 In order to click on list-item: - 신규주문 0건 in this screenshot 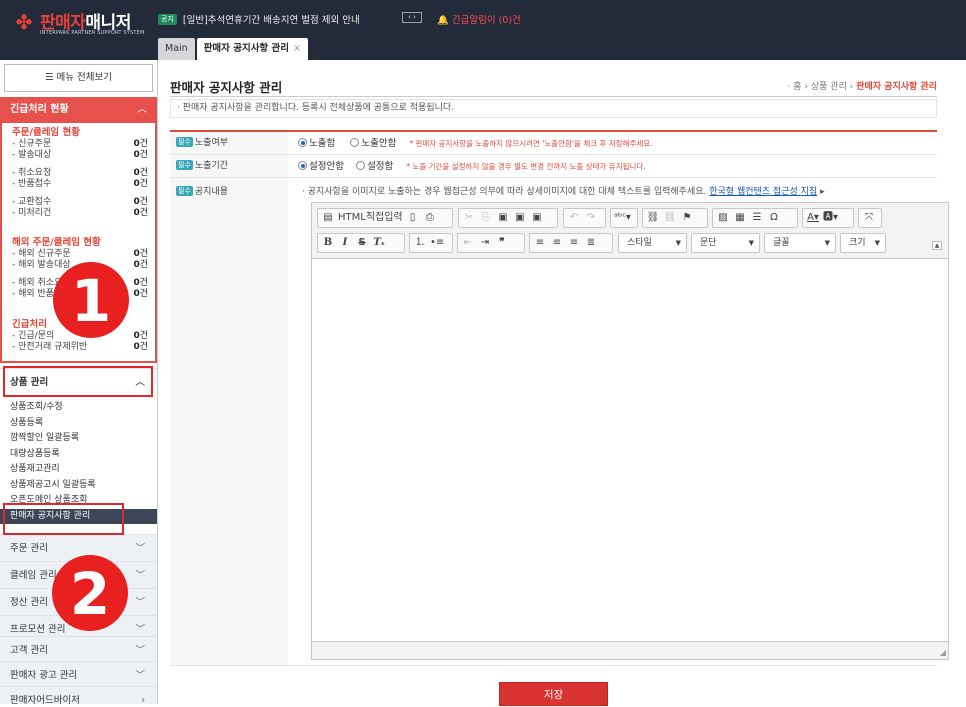, I will do `click(80, 144)`.